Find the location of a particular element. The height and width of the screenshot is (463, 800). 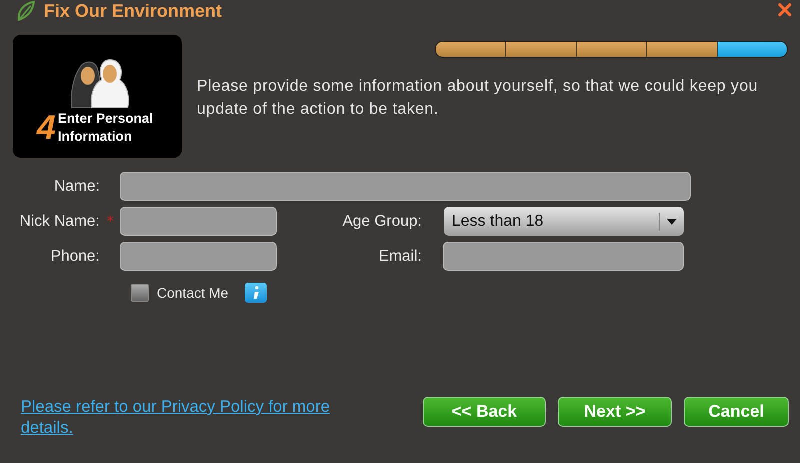

checkbox-label: Contact Me is located at coordinates (193, 293).